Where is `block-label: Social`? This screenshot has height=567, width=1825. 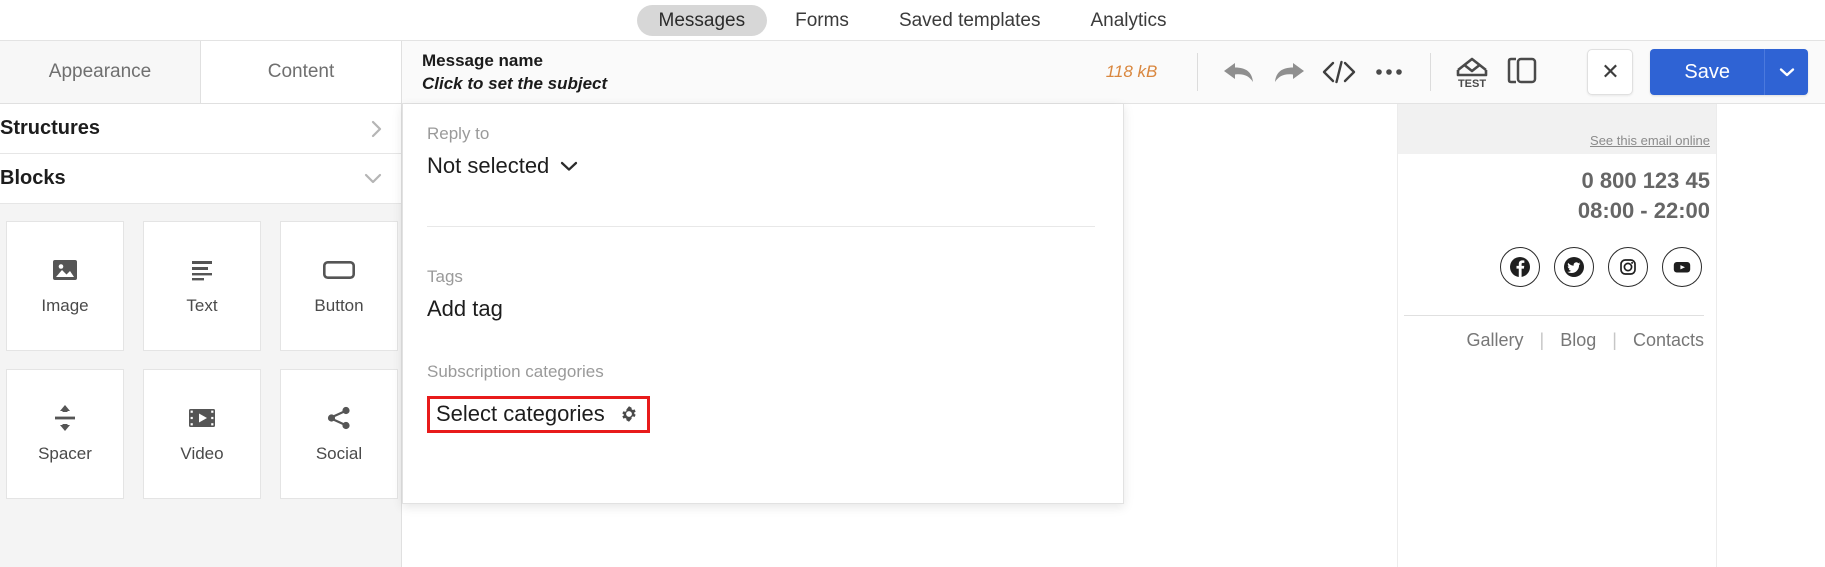
block-label: Social is located at coordinates (339, 453).